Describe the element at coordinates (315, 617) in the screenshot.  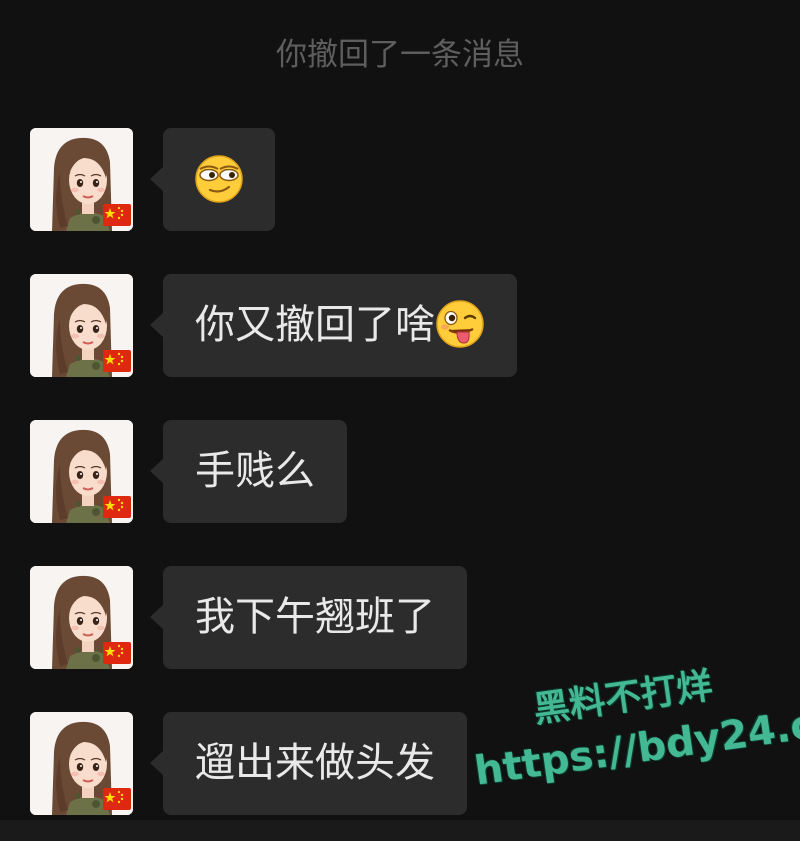
I see `message-text: 我下午翘班了` at that location.